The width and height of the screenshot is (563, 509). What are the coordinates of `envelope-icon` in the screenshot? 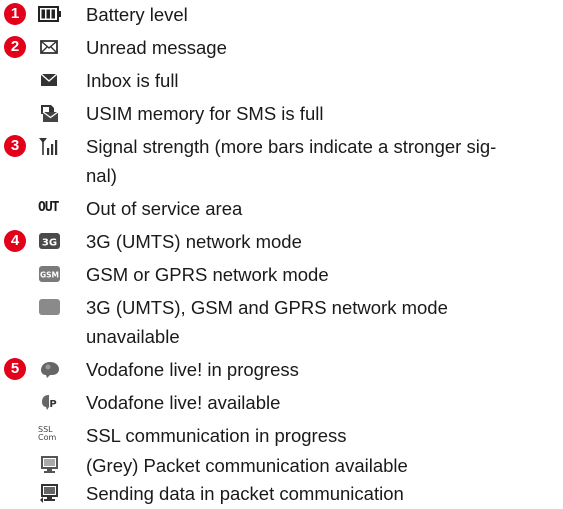 It's located at (49, 47).